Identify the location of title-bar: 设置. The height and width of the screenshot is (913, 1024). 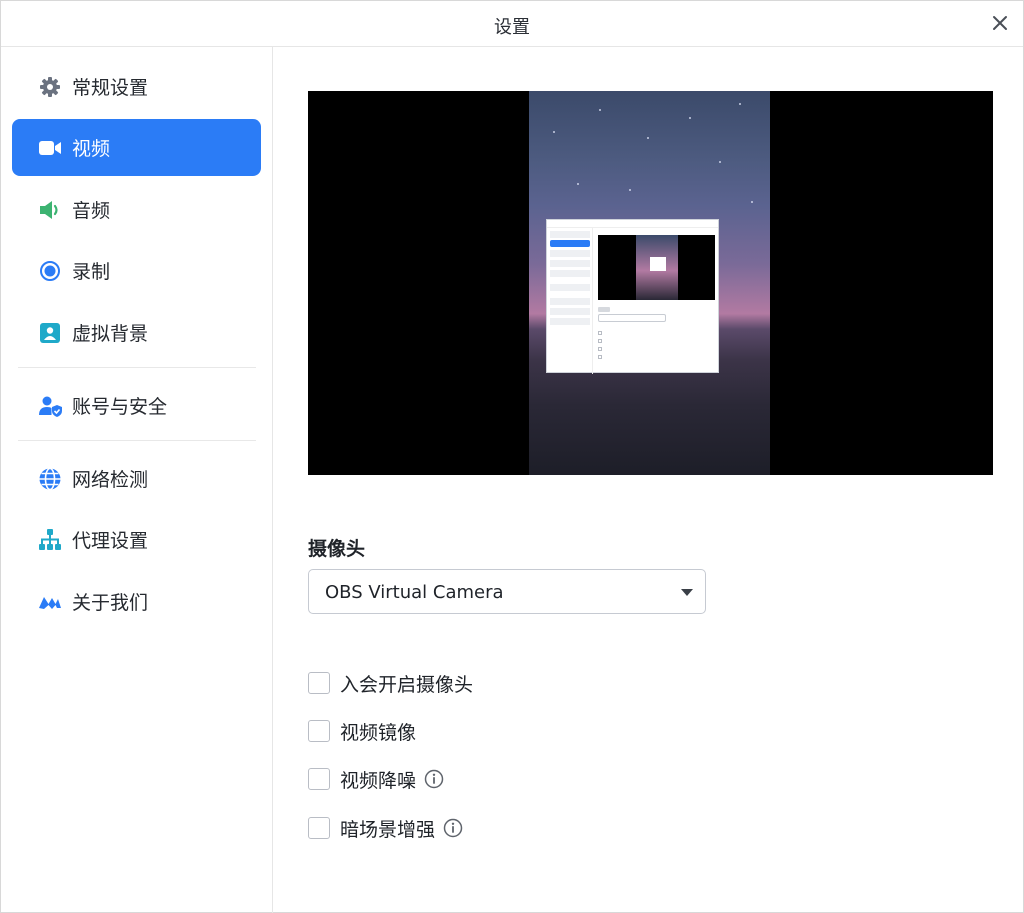
(512, 24).